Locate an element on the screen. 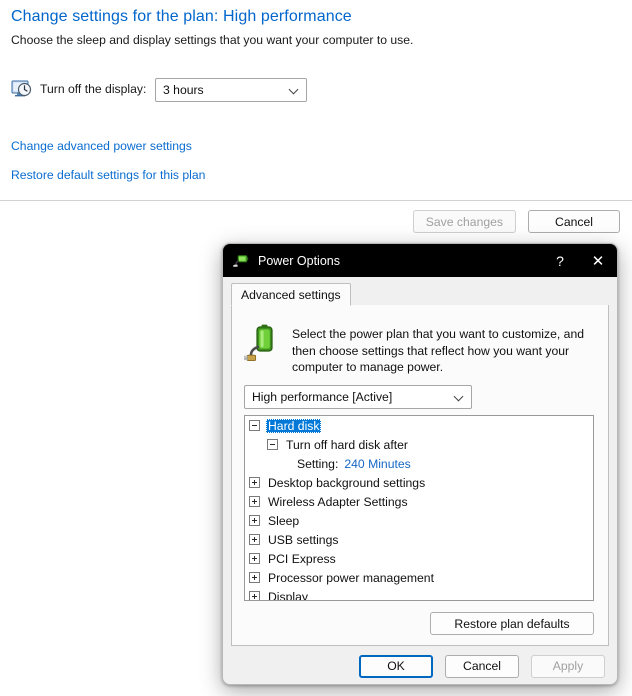 The width and height of the screenshot is (632, 696). dialog-titlebar: Power Options ? ✕ is located at coordinates (420, 260).